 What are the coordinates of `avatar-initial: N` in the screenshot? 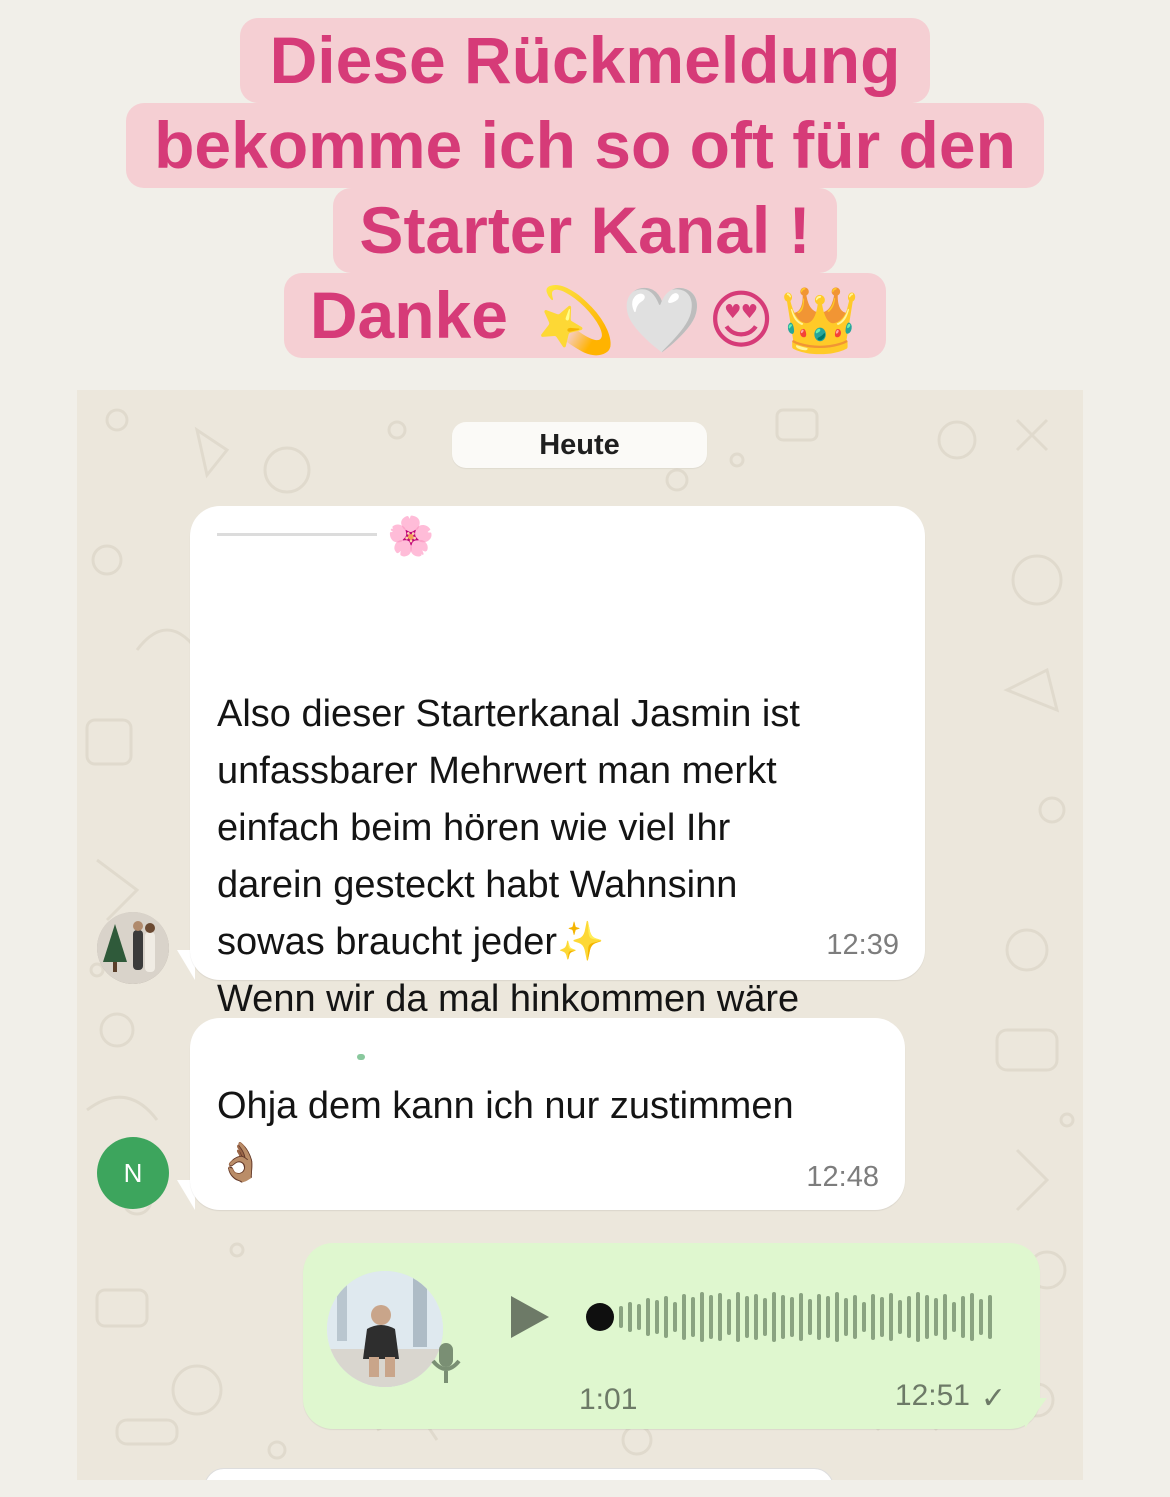 It's located at (133, 1173).